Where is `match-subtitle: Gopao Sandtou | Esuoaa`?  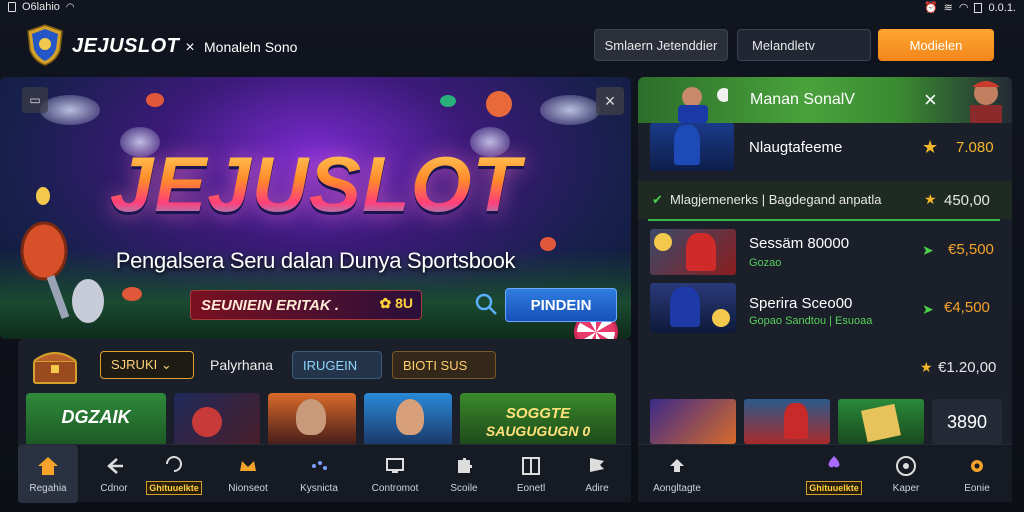
match-subtitle: Gopao Sandtou | Esuoaa is located at coordinates (811, 321).